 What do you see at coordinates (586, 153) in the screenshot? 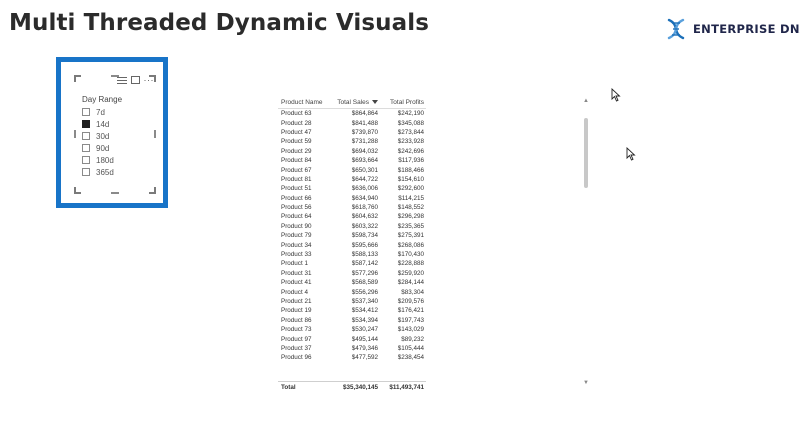
I see `scrollbar-thumb` at bounding box center [586, 153].